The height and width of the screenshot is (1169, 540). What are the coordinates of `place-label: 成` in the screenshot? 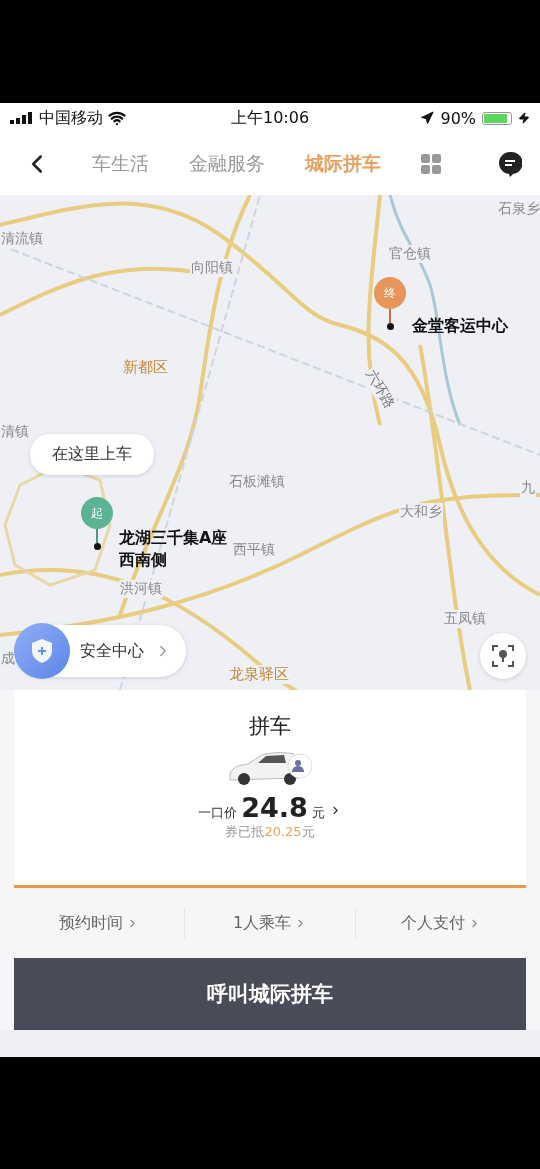 It's located at (8, 659).